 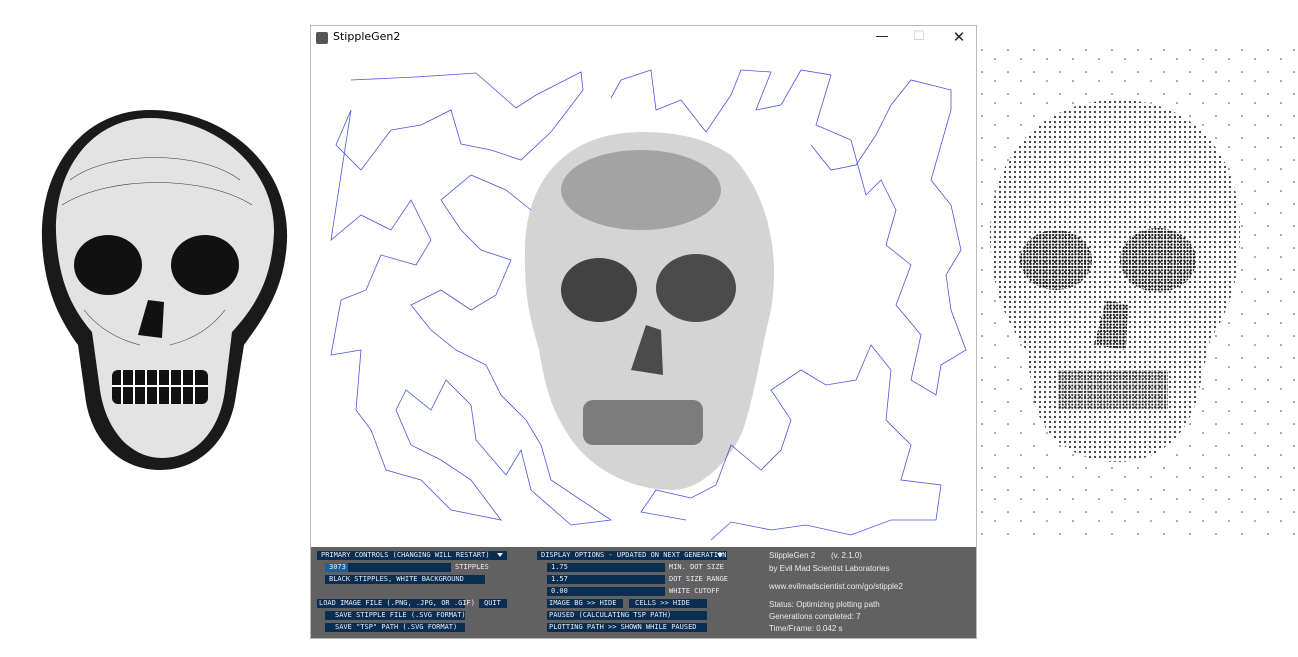 I want to click on white-cutoff-slider: 0.00, so click(x=606, y=591).